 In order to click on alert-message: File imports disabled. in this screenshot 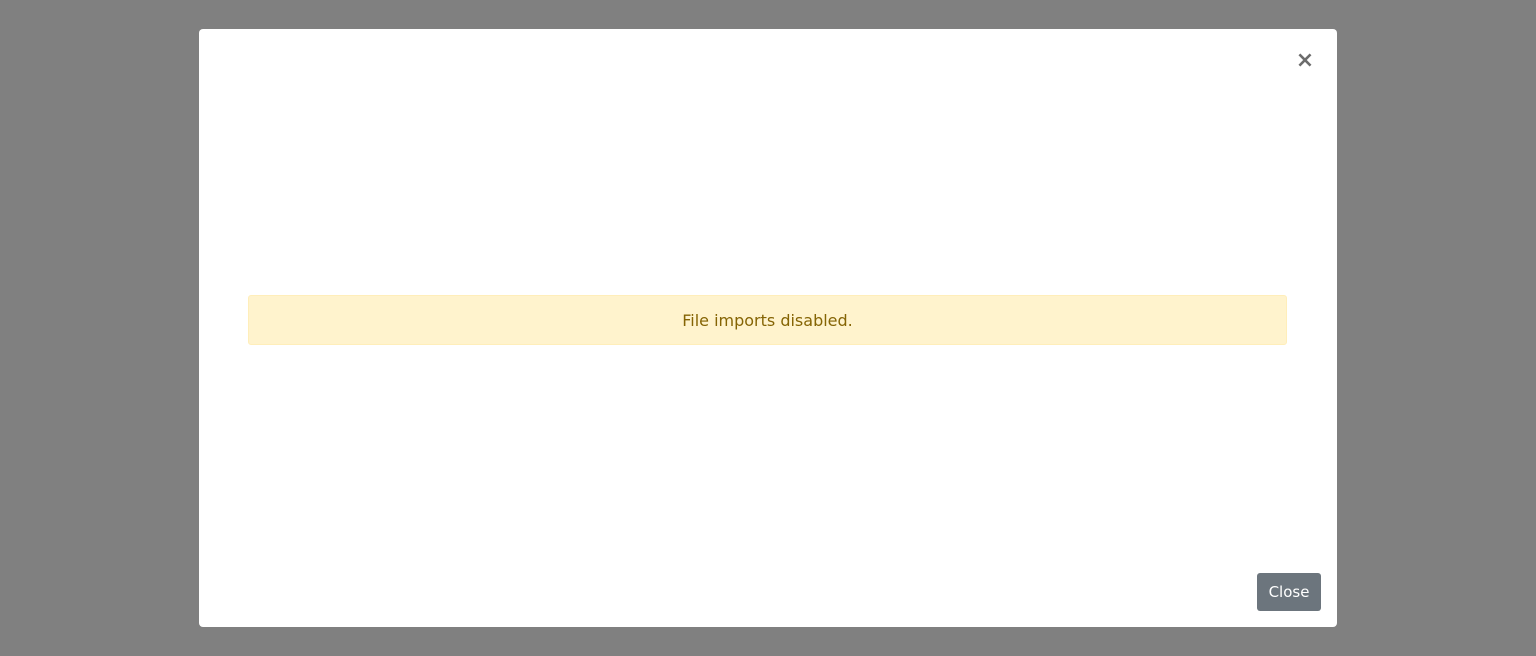, I will do `click(767, 320)`.